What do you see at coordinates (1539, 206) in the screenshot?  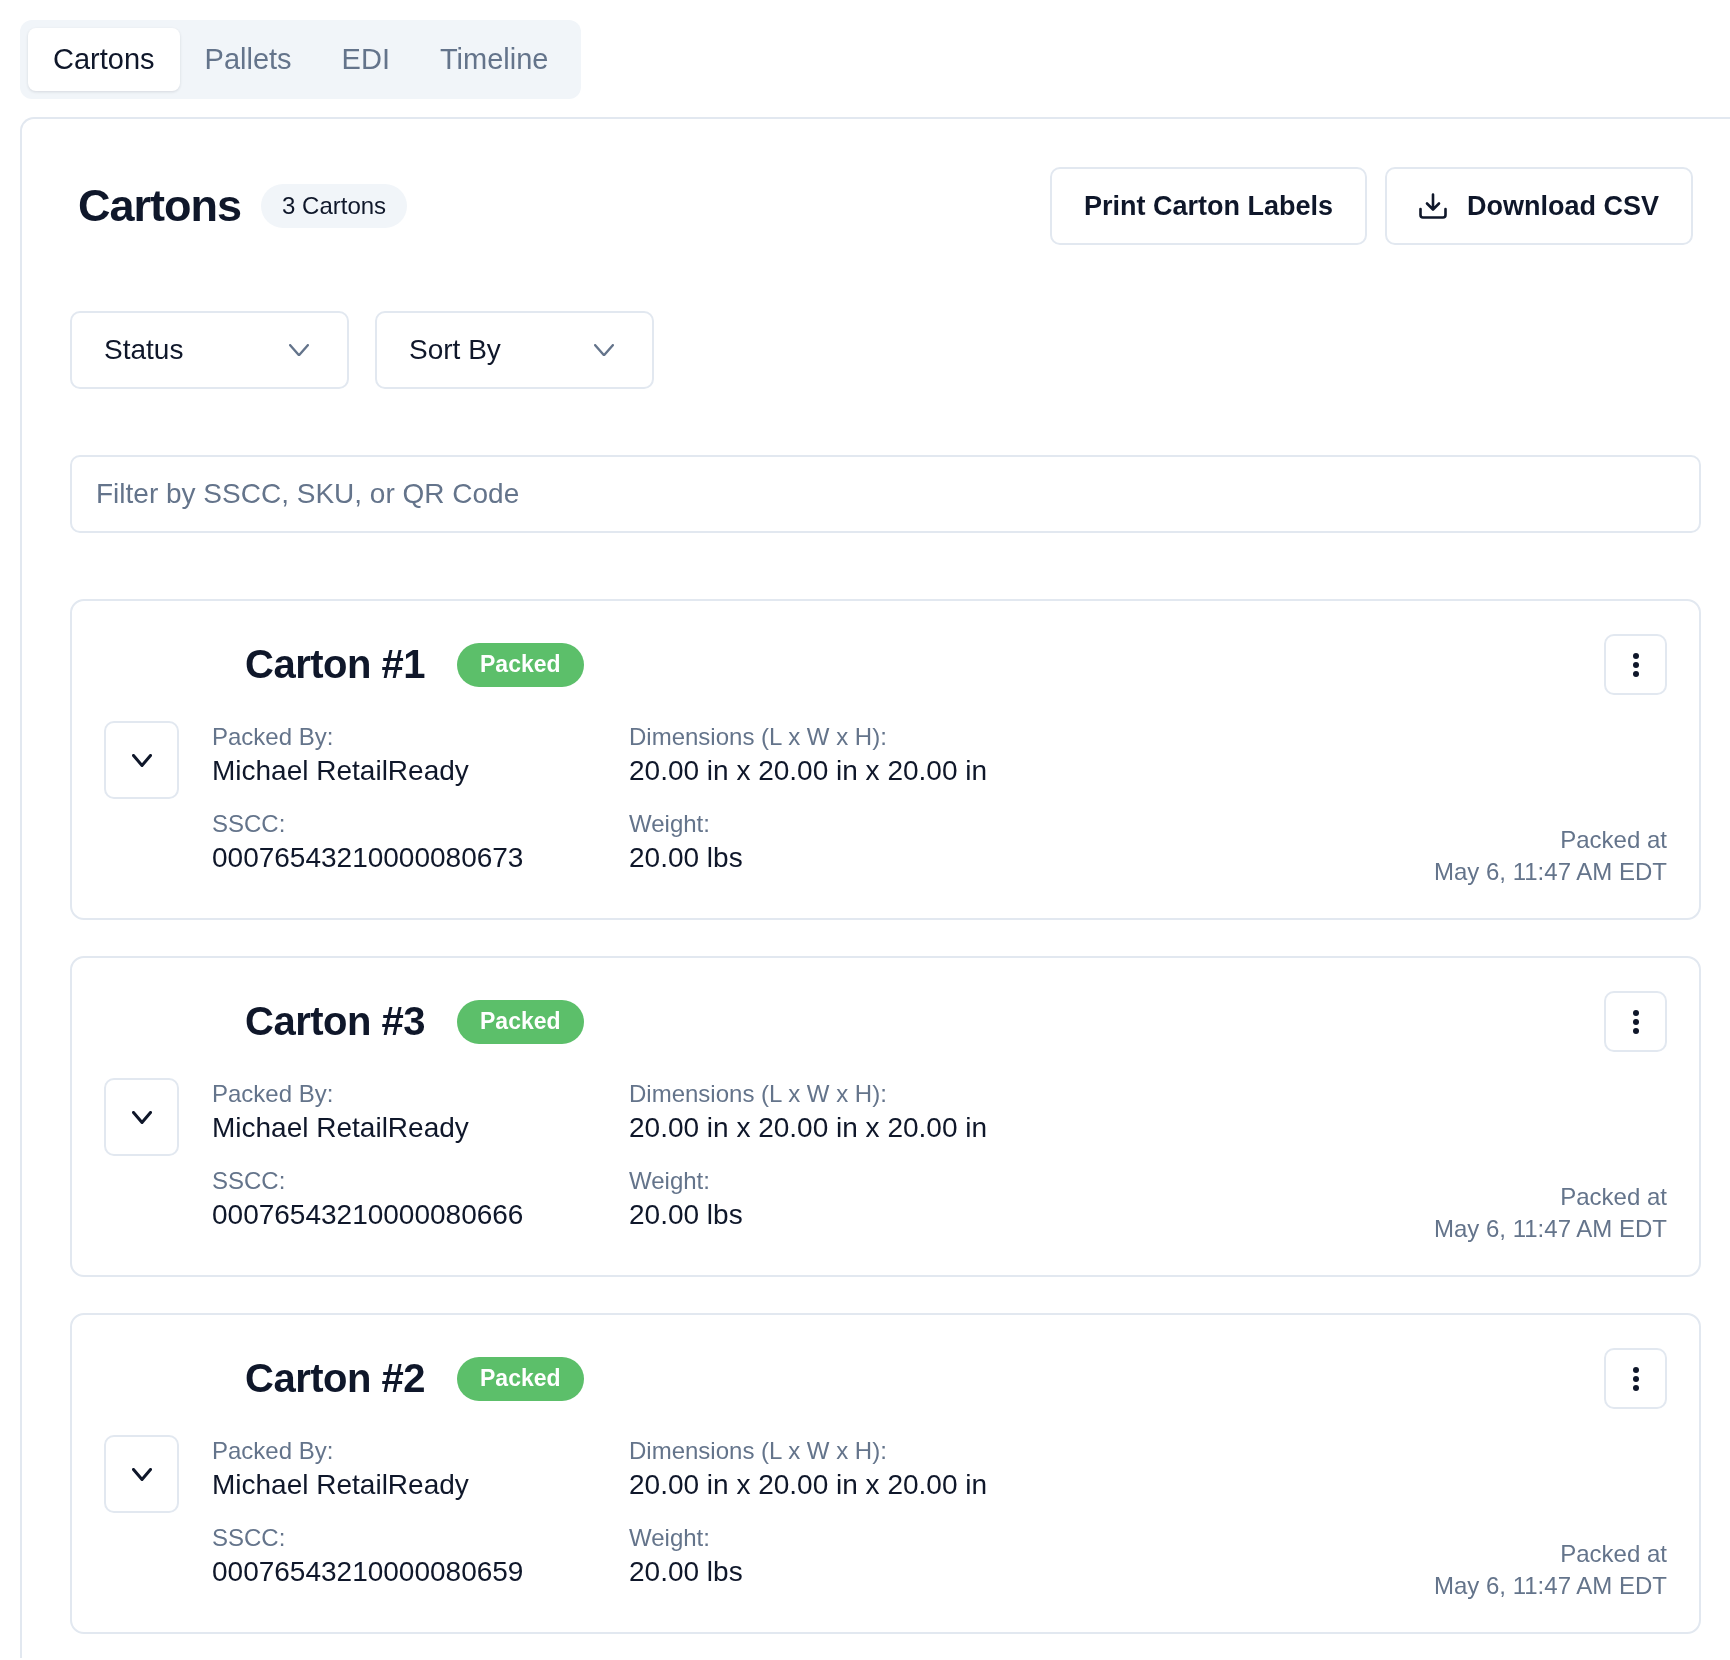 I see `download-csv-button: Download CSV` at bounding box center [1539, 206].